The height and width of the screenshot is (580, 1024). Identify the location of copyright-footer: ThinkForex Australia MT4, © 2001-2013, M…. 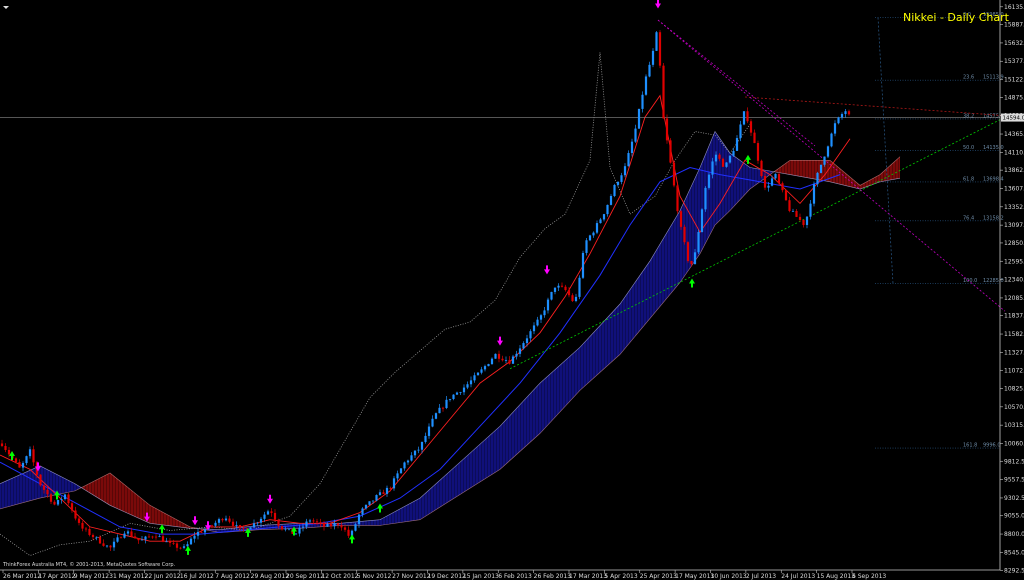
(89, 564).